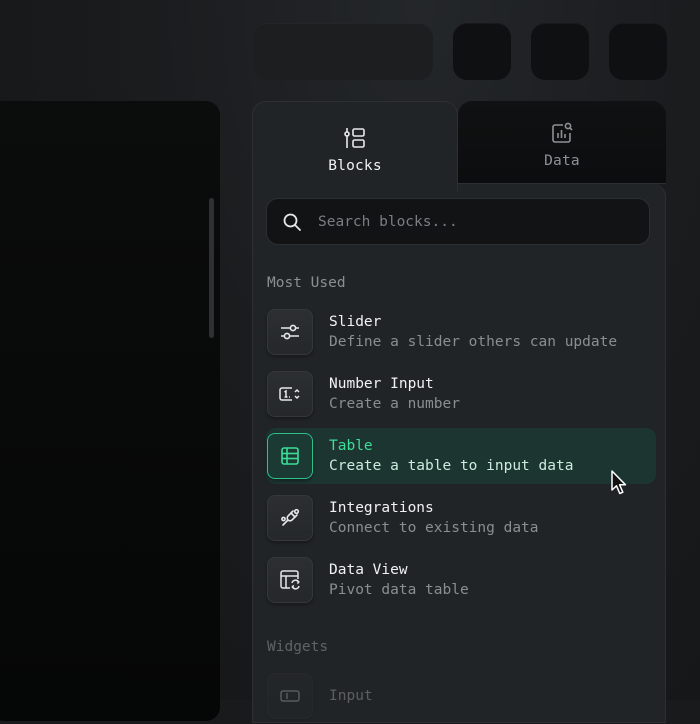 The height and width of the screenshot is (724, 700). What do you see at coordinates (461, 394) in the screenshot?
I see `block-item-number-input: Number Input Create a number` at bounding box center [461, 394].